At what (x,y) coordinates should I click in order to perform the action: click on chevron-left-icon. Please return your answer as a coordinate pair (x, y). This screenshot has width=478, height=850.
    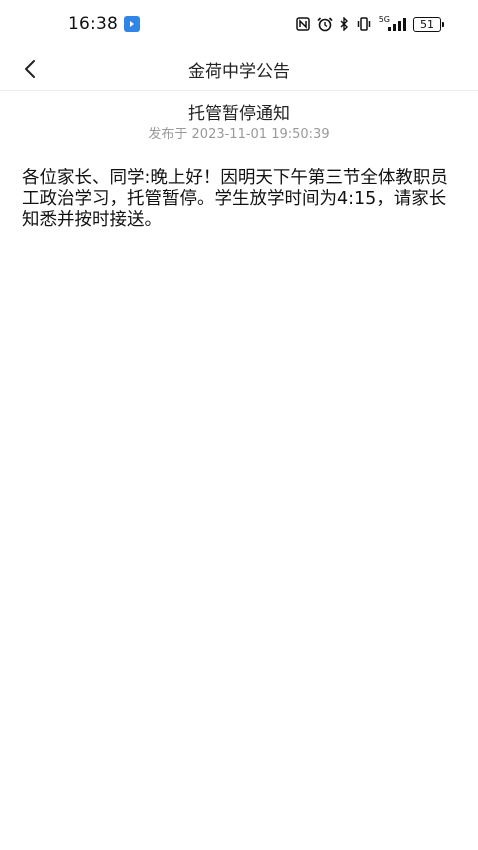
    Looking at the image, I should click on (30, 69).